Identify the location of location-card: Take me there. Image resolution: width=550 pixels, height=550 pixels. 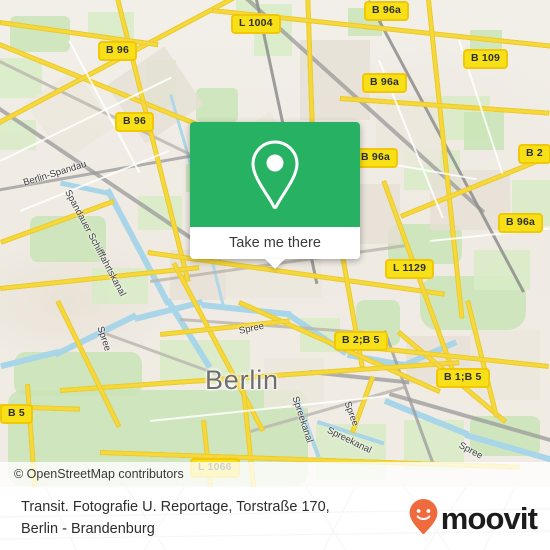
(275, 195).